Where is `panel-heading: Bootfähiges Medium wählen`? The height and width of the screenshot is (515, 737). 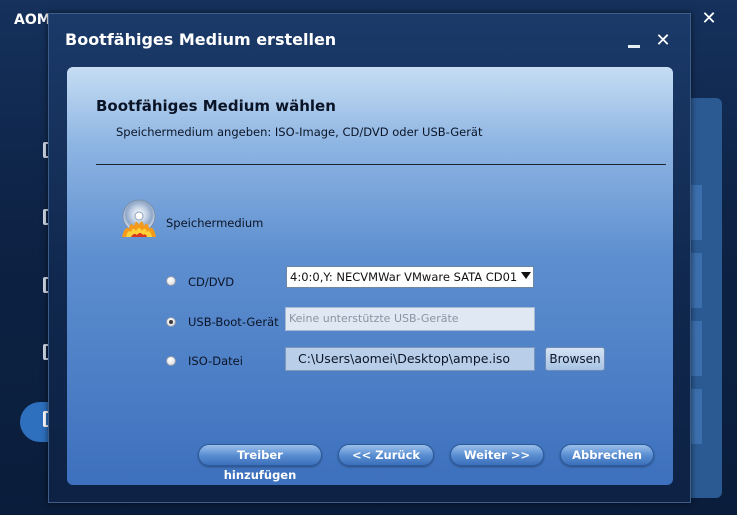
panel-heading: Bootfähiges Medium wählen is located at coordinates (216, 106).